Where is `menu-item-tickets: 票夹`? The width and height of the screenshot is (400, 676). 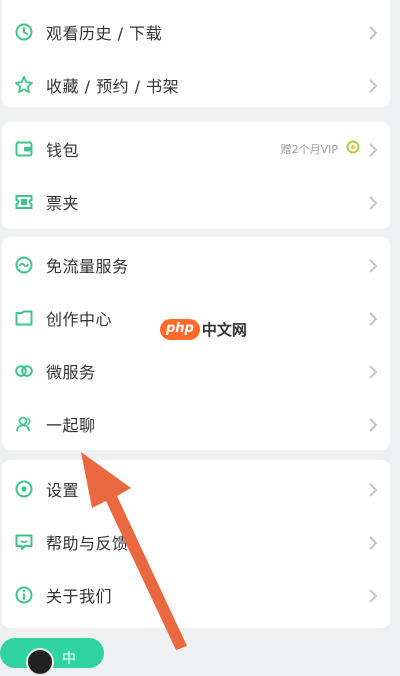 menu-item-tickets: 票夹 is located at coordinates (196, 201).